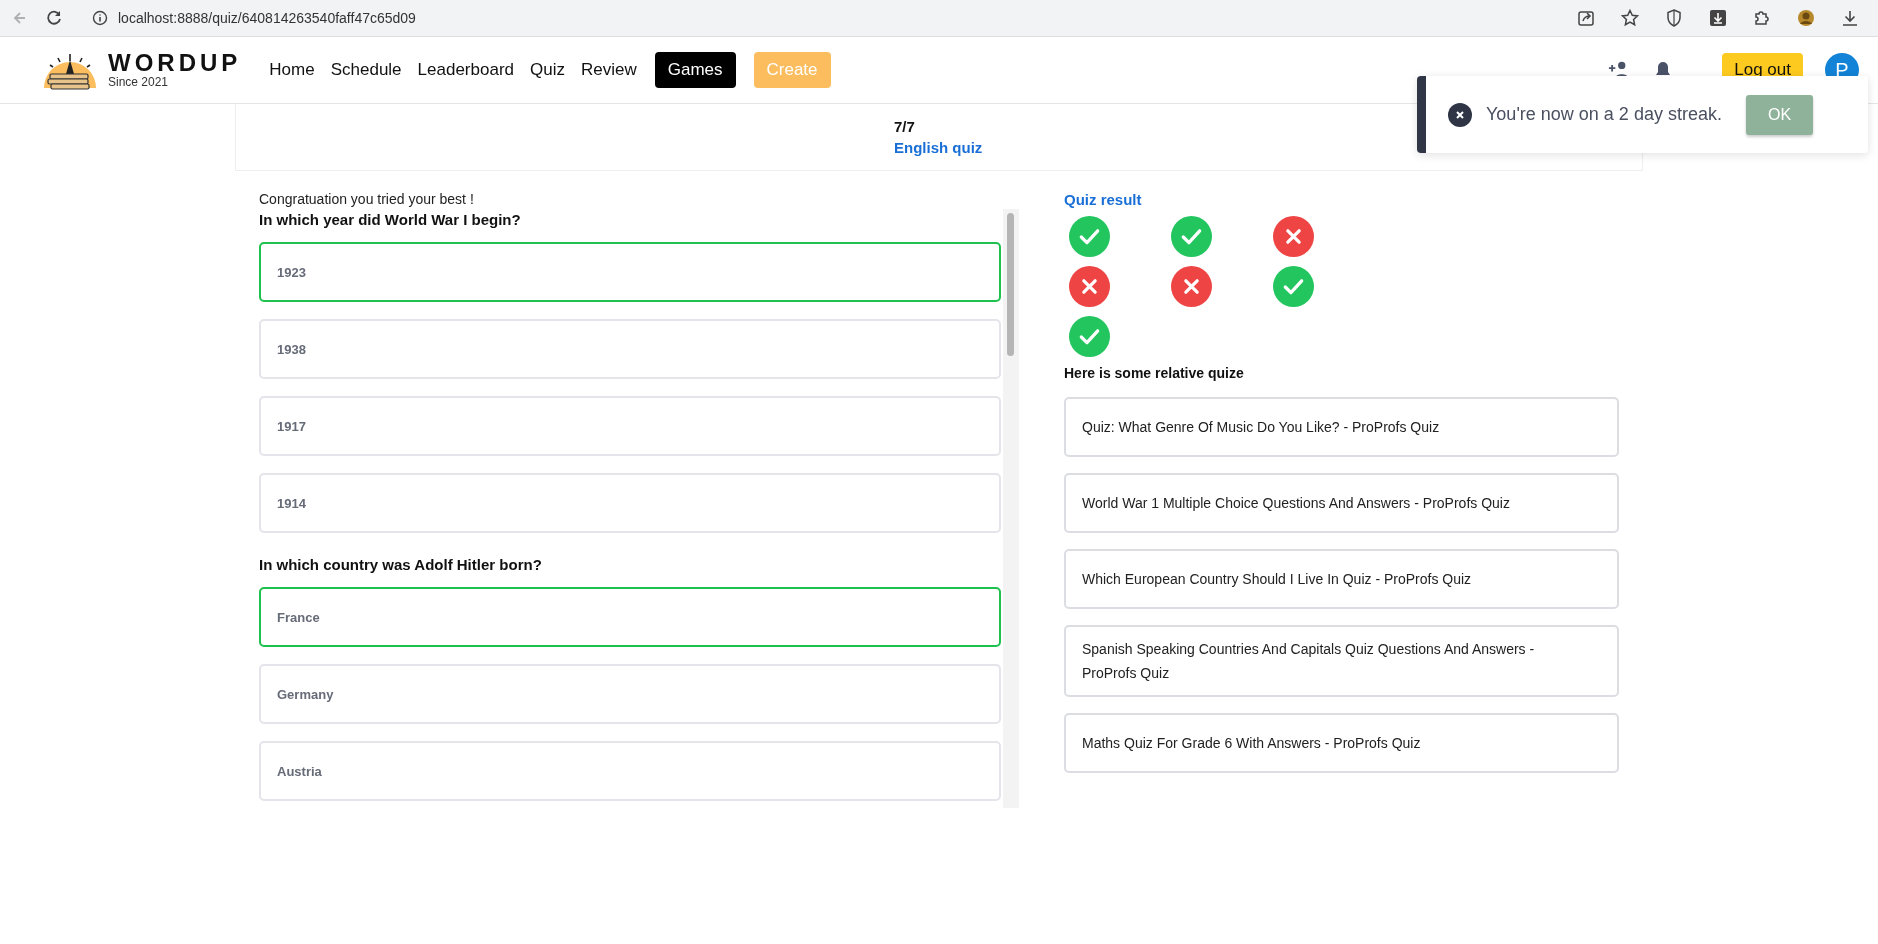 This screenshot has height=944, width=1878. Describe the element at coordinates (1341, 427) in the screenshot. I see `related-quiz-card: Quiz: What Genre Of Music Do You Like? - ProProfs Quiz` at that location.